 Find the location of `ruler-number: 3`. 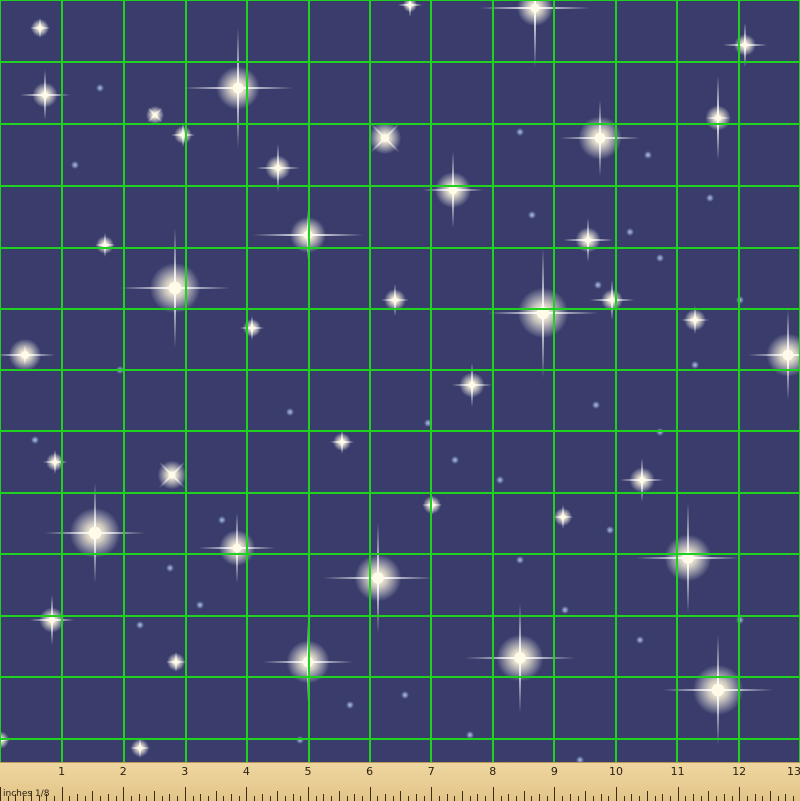

ruler-number: 3 is located at coordinates (185, 771).